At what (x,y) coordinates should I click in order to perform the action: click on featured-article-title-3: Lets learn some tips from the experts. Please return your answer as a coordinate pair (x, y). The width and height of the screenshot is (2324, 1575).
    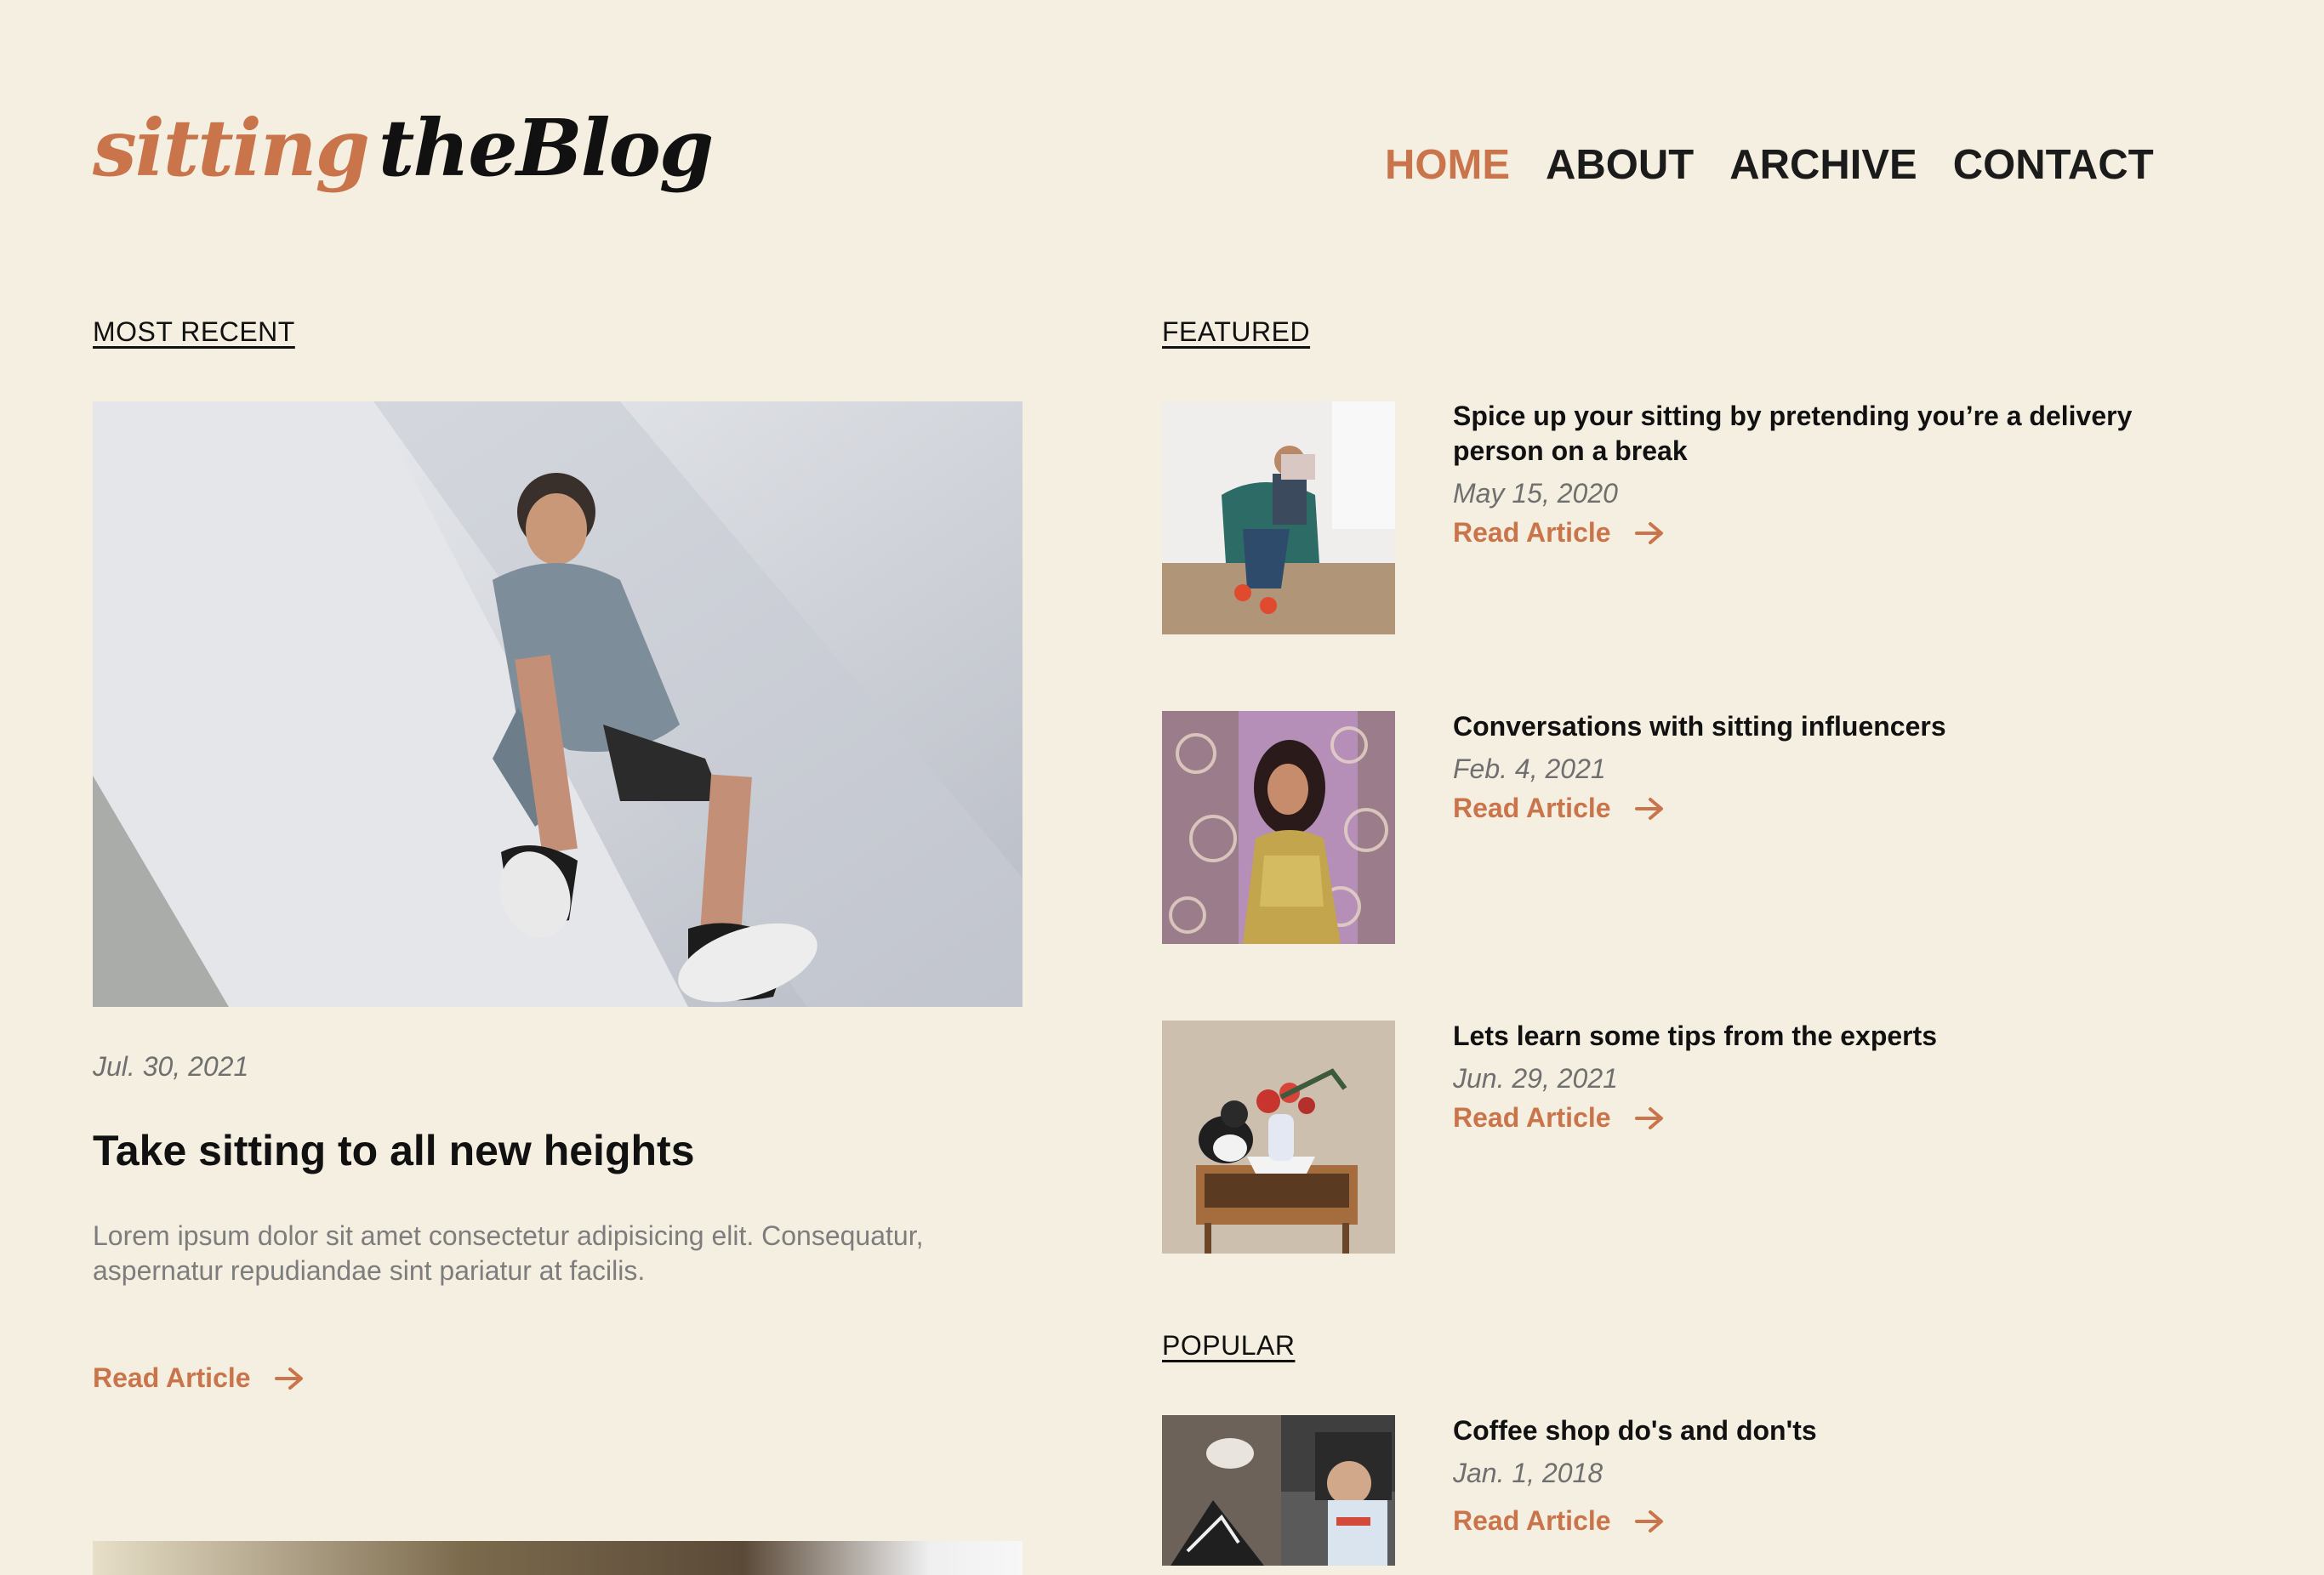
    Looking at the image, I should click on (1793, 1036).